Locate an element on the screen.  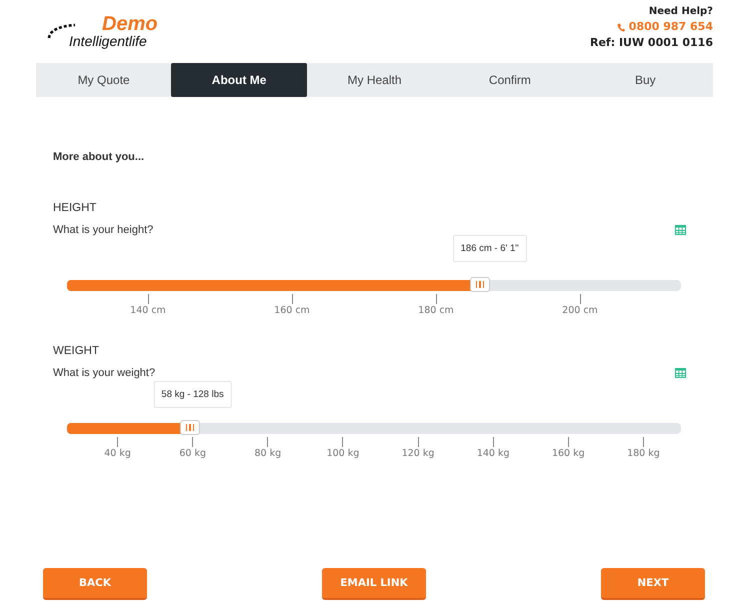
value-tooltip: 58 kg - 128 lbs is located at coordinates (192, 394).